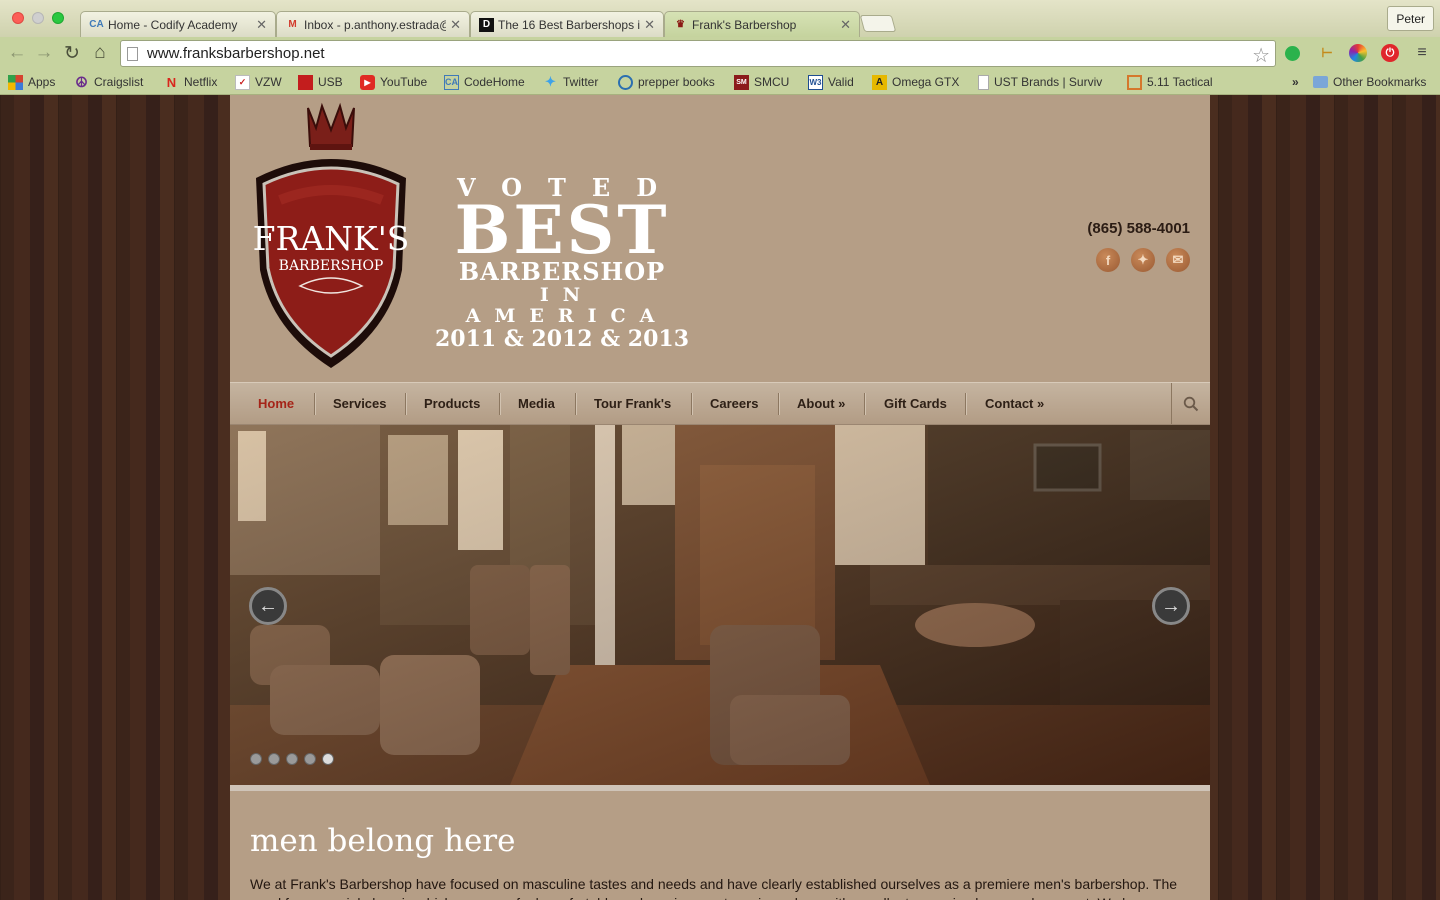 Image resolution: width=1440 pixels, height=900 pixels. I want to click on bookmark-label: Twitter, so click(581, 82).